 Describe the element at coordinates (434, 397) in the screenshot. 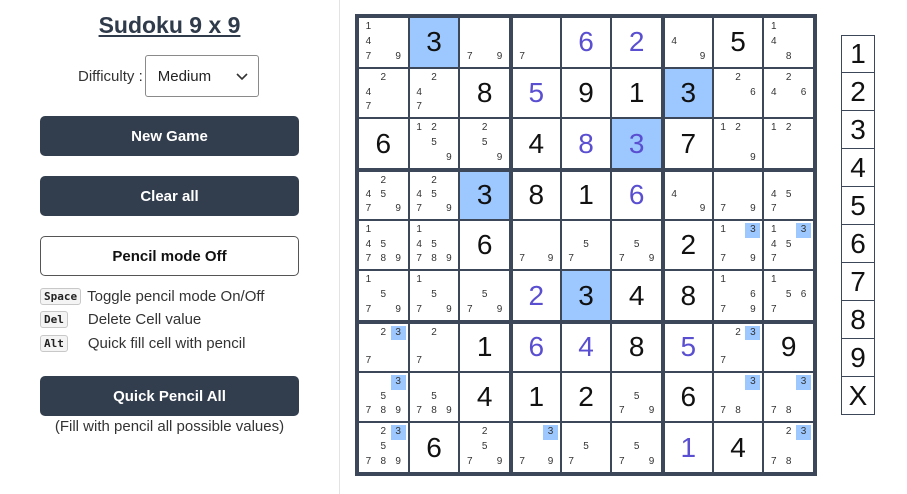

I see `sudoku-cell: 5789` at that location.